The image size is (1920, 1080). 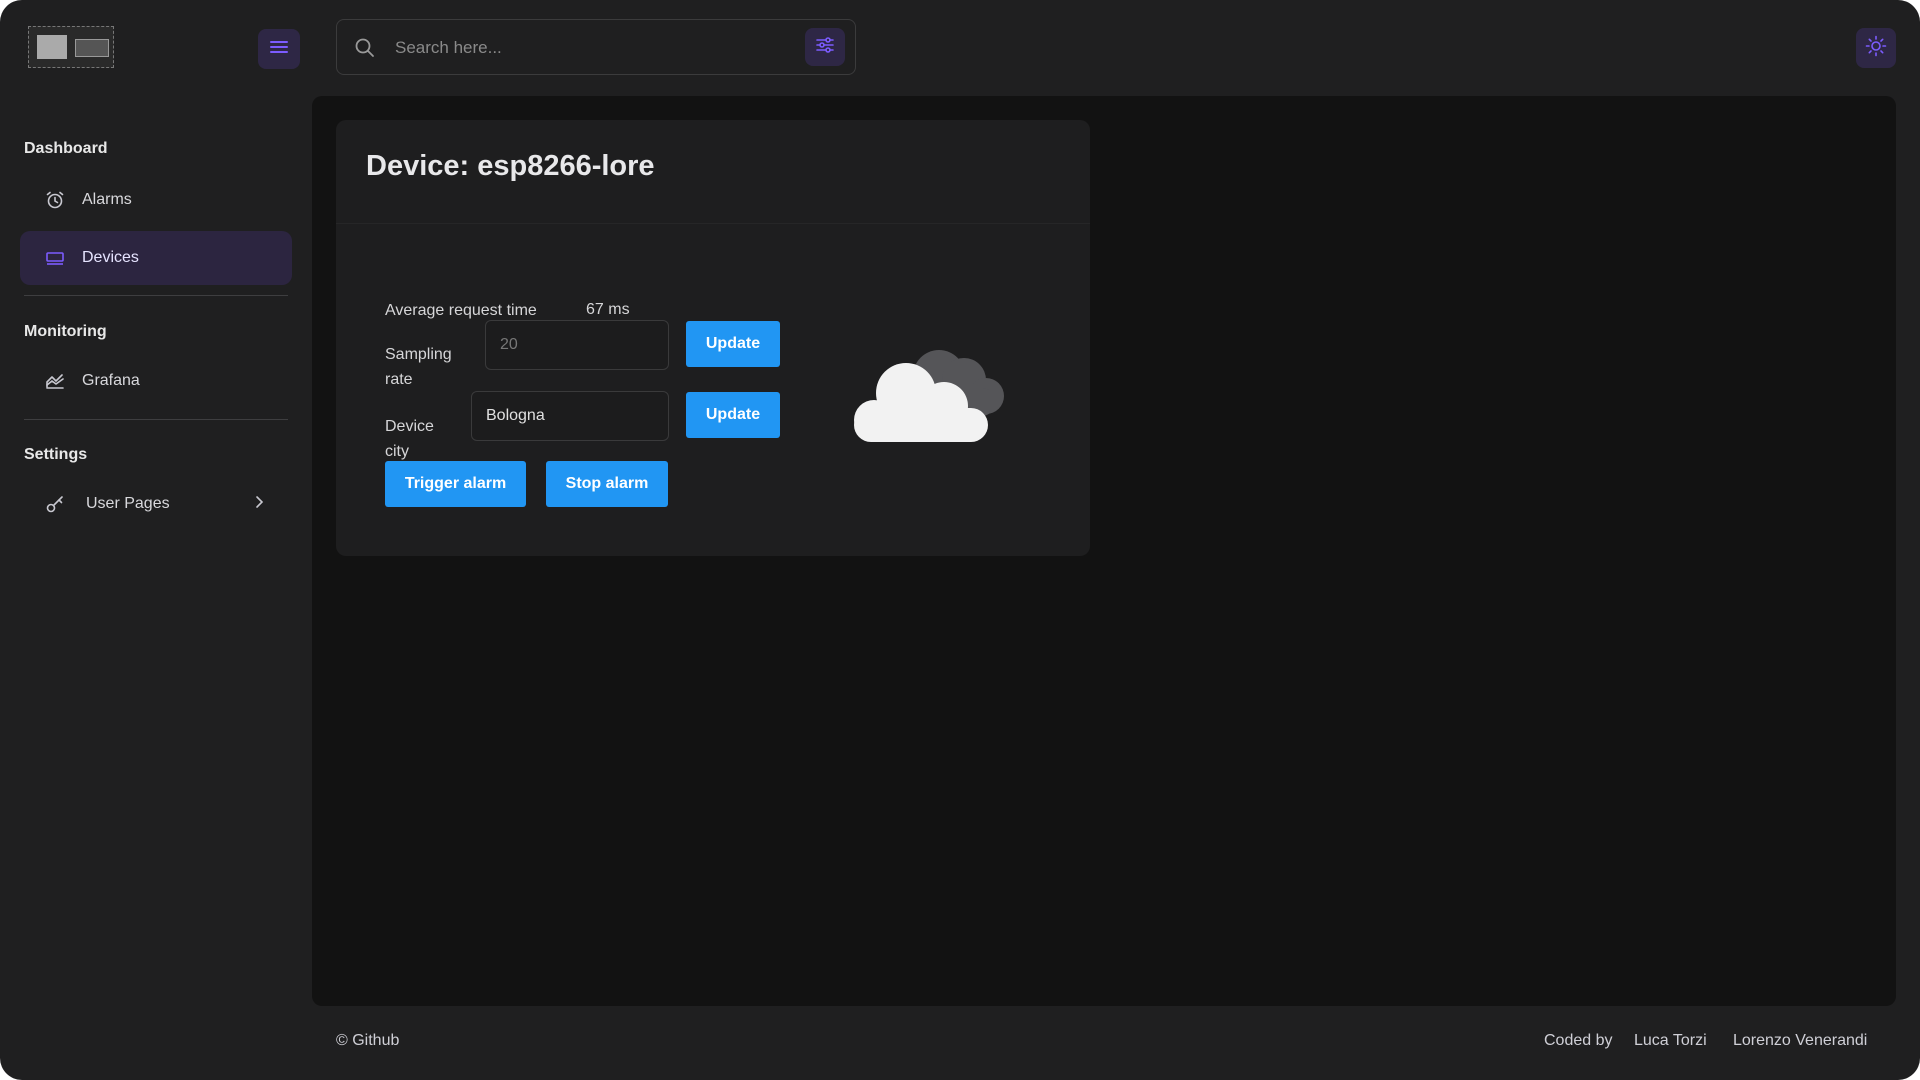 I want to click on sidebar-item-label: Alarms, so click(x=107, y=199).